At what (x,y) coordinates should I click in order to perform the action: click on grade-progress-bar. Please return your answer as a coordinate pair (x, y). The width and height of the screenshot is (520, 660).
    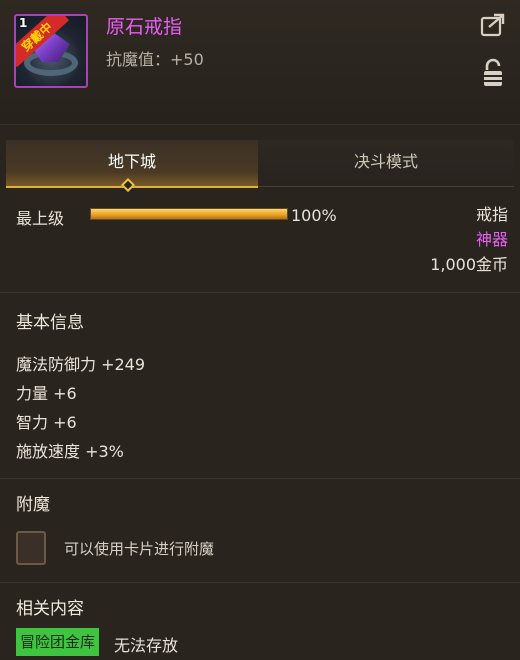
    Looking at the image, I should click on (189, 214).